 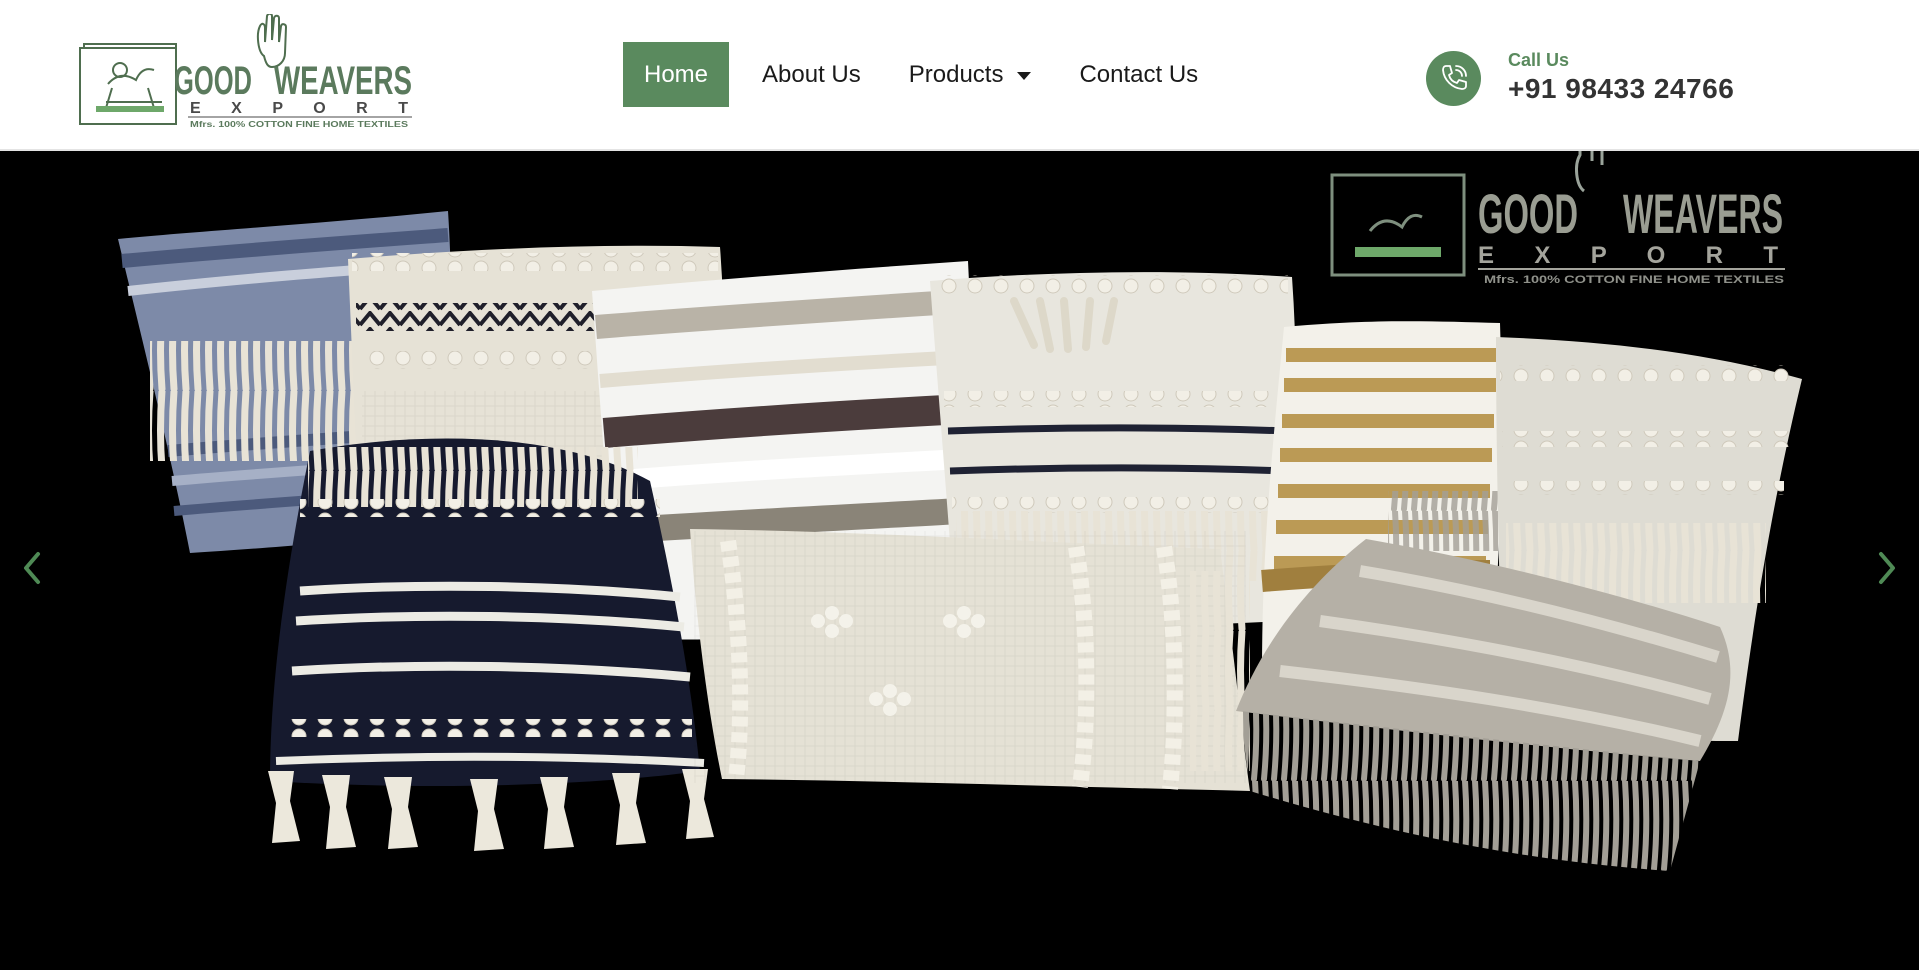 What do you see at coordinates (491, 644) in the screenshot?
I see `cushion-black-tassel` at bounding box center [491, 644].